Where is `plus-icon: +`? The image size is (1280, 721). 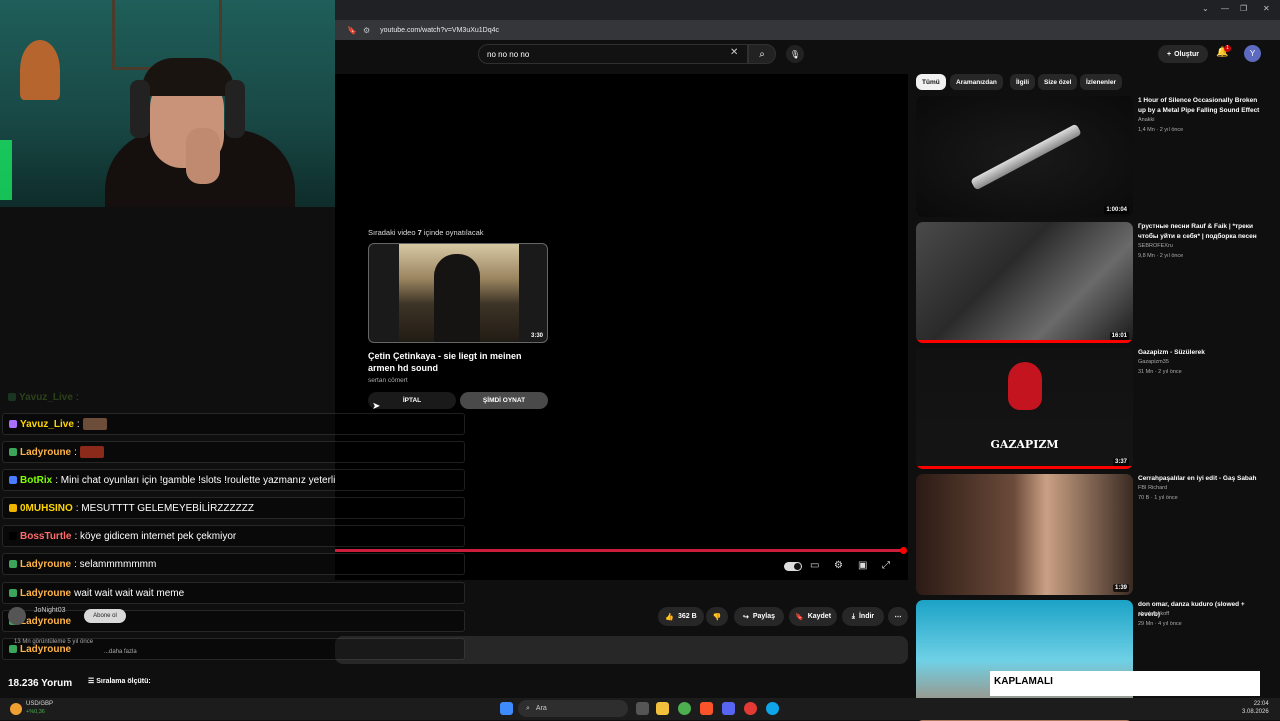 plus-icon: + is located at coordinates (1169, 54).